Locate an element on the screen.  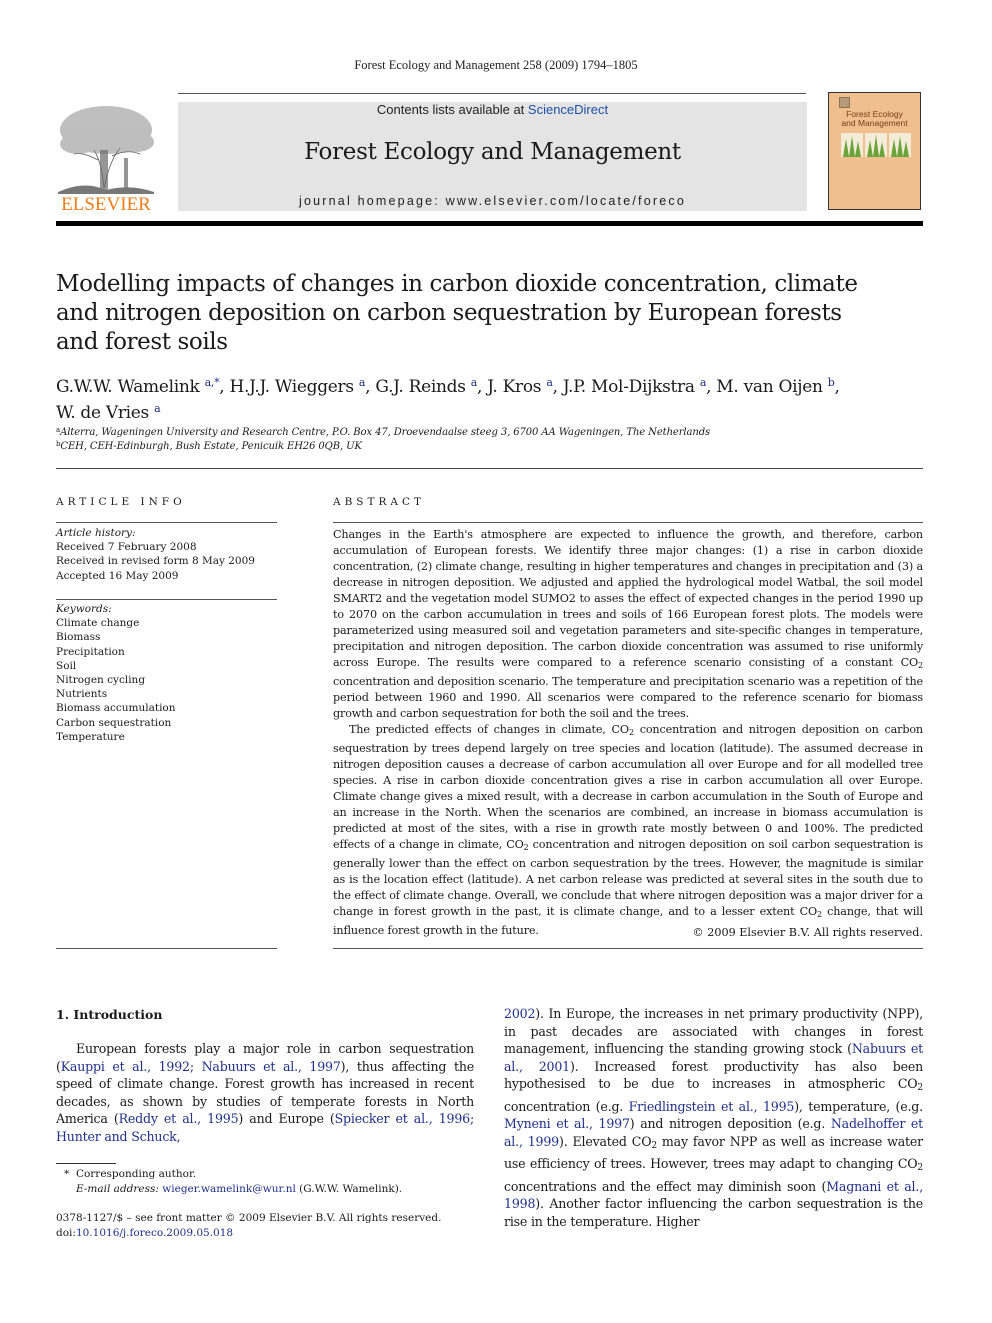
author: W. de Vries a is located at coordinates (108, 412).